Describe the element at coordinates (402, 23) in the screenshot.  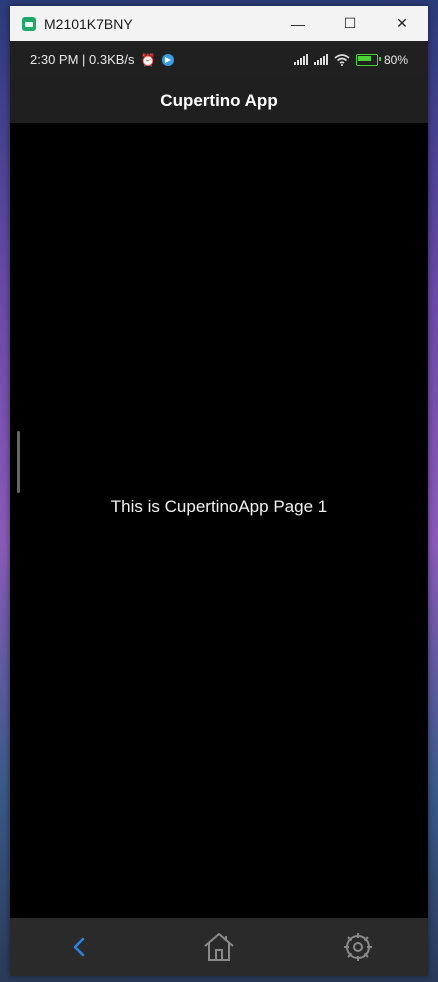
I see `close-button: ✕` at that location.